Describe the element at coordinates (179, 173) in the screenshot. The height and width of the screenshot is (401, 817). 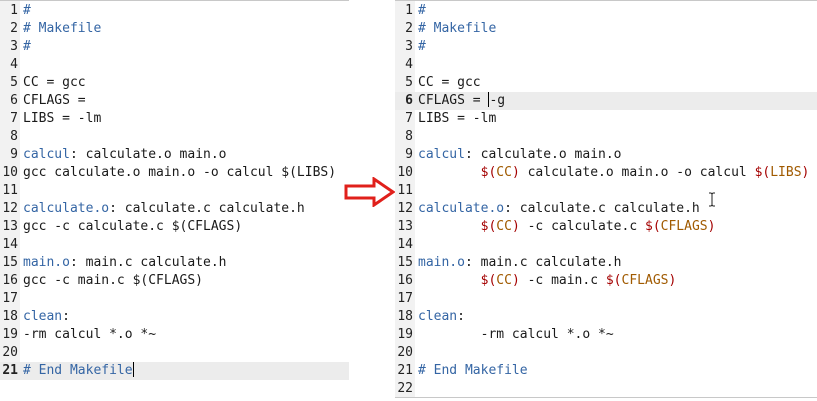
I see `line-text: gcc calculate.o main.o -o calcul $(LIBS)` at that location.